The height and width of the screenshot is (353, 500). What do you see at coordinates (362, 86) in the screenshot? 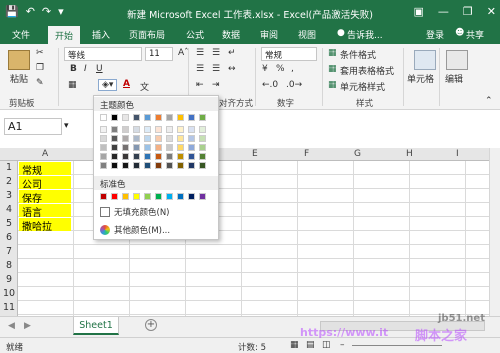
I see `cell-styles-button: 单元格样式` at bounding box center [362, 86].